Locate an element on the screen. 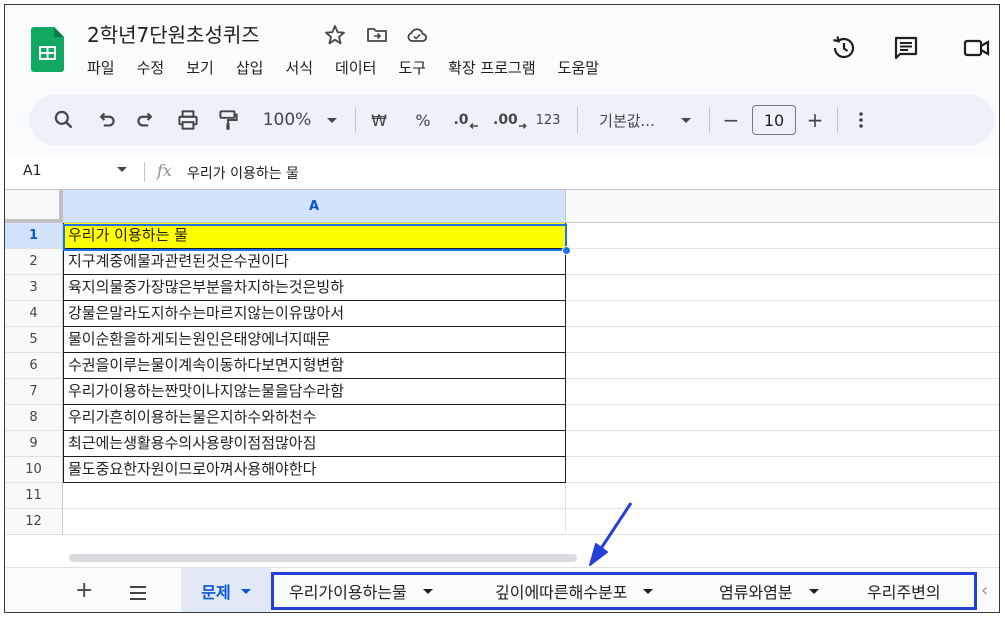 This screenshot has height=618, width=1005. row-header: 10 is located at coordinates (34, 470).